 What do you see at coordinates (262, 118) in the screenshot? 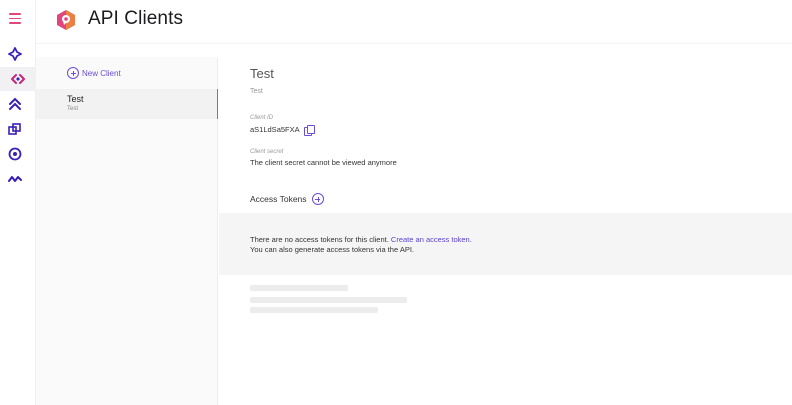
I see `client-id-label: Client ID` at bounding box center [262, 118].